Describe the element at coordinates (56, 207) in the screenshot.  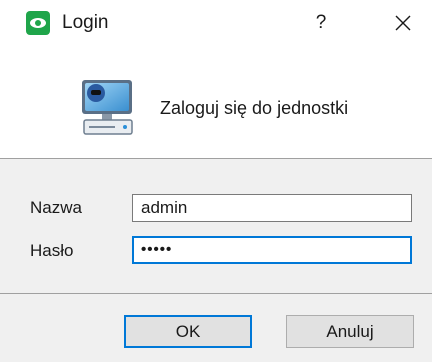
I see `username-label: Nazwa` at that location.